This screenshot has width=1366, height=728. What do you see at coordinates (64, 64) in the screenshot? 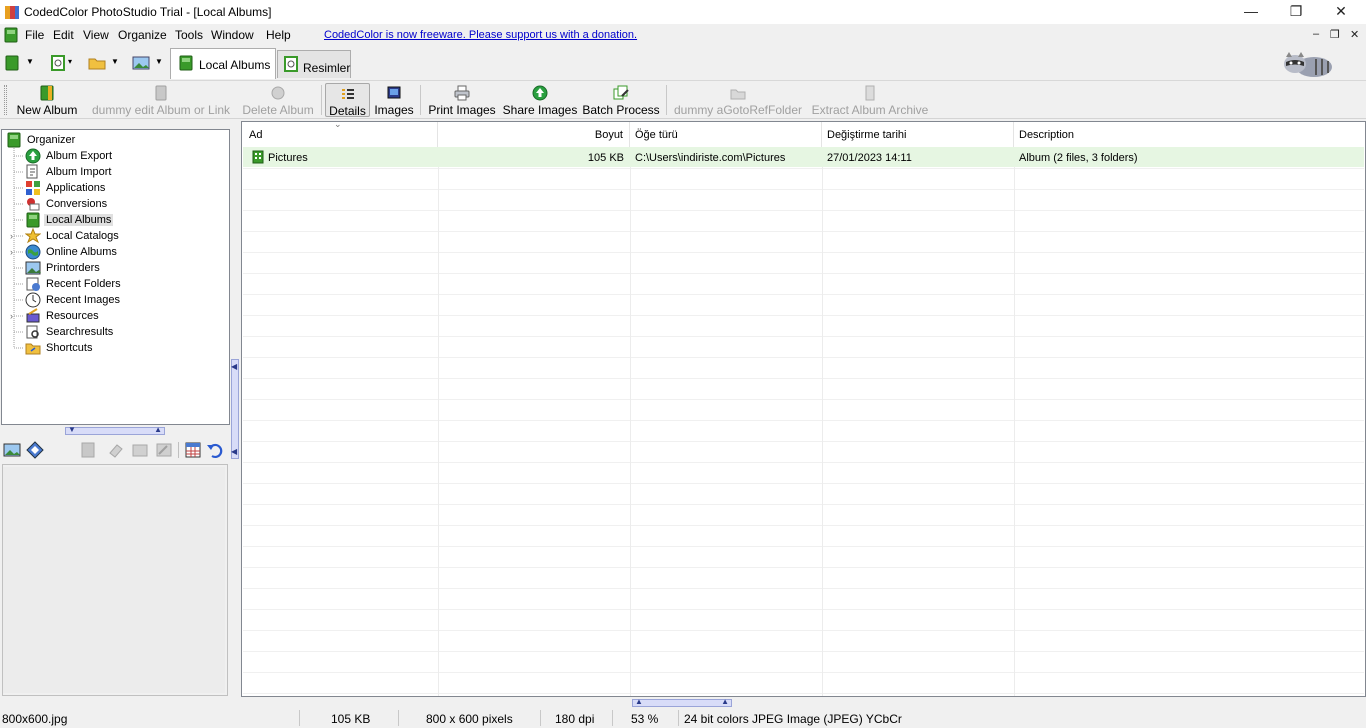
I see `viewer-dropdown-button: ▾` at bounding box center [64, 64].